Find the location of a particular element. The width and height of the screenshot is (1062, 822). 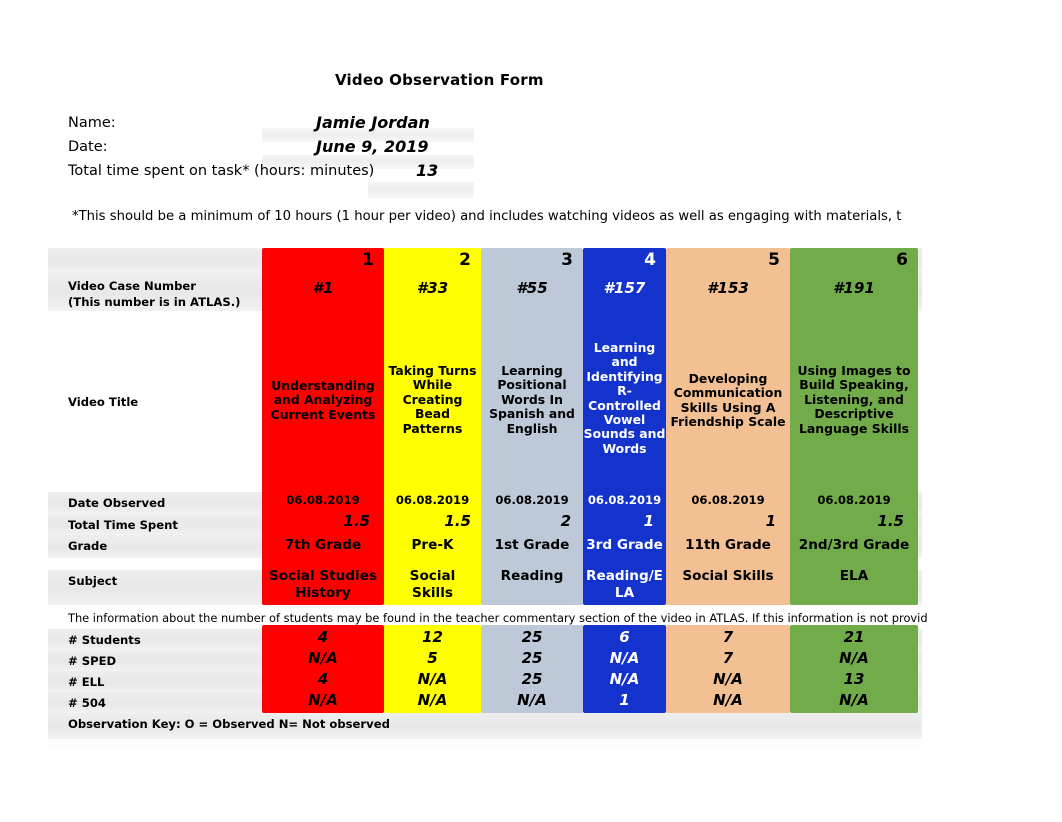

cell-grade-3: 1st Grade is located at coordinates (532, 545).